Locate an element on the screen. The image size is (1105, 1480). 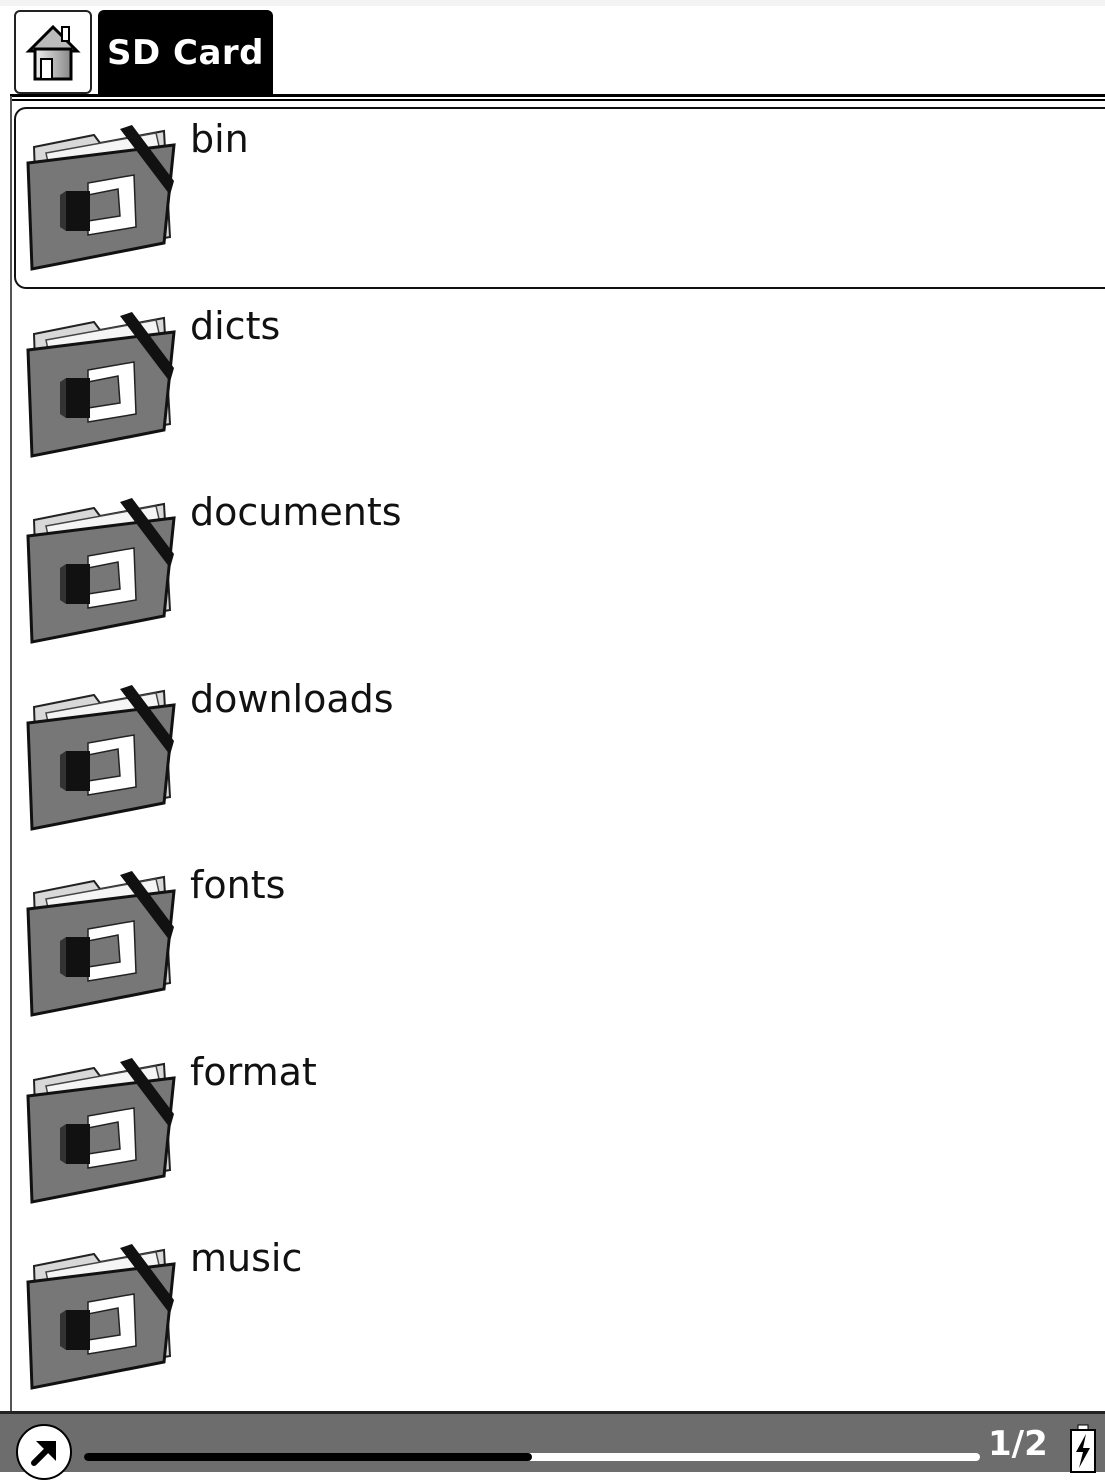
header-divider-secondary is located at coordinates (557, 100).